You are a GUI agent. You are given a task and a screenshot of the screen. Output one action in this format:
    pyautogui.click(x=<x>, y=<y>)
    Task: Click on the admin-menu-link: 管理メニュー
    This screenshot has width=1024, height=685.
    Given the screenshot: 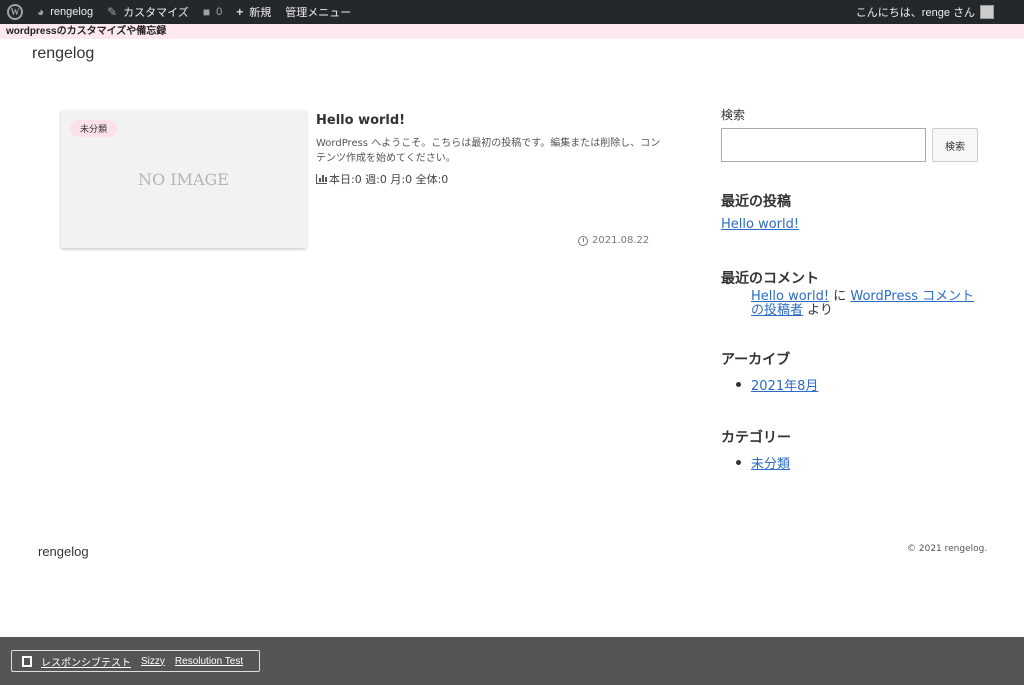 What is the action you would take?
    pyautogui.click(x=318, y=12)
    